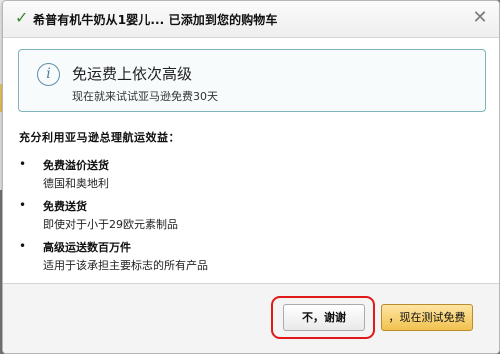 This screenshot has width=500, height=354. Describe the element at coordinates (229, 218) in the screenshot. I see `benefit-item-free-shipping: • 免费送货 即使对于小于29欧元素制品` at that location.